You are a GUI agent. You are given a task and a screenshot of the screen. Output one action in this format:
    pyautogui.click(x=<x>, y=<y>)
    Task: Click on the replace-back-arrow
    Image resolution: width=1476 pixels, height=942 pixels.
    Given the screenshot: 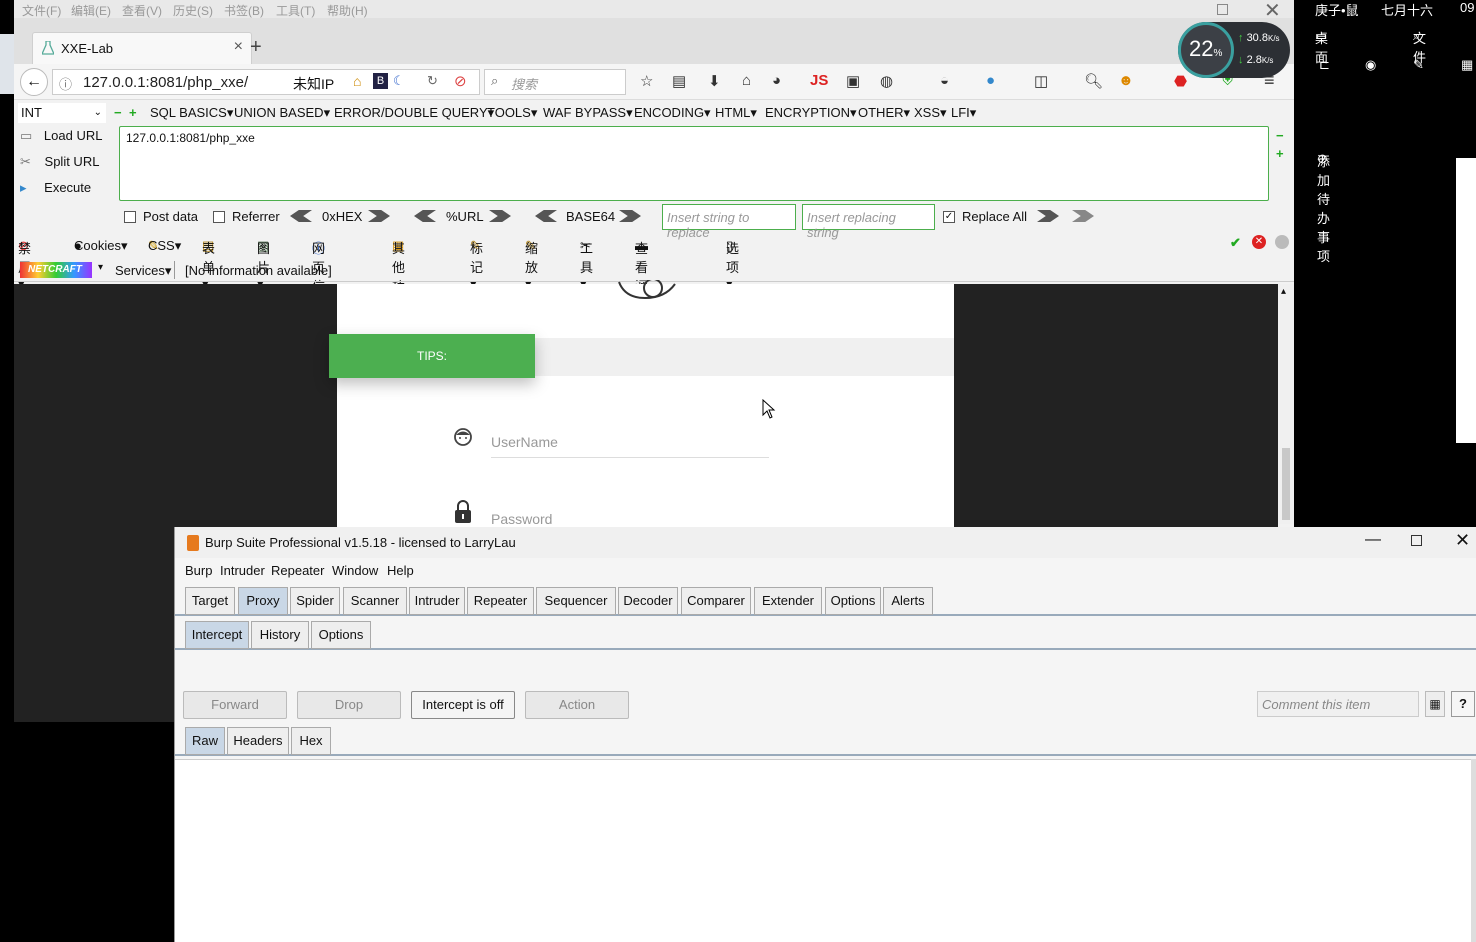 What is the action you would take?
    pyautogui.click(x=1083, y=216)
    